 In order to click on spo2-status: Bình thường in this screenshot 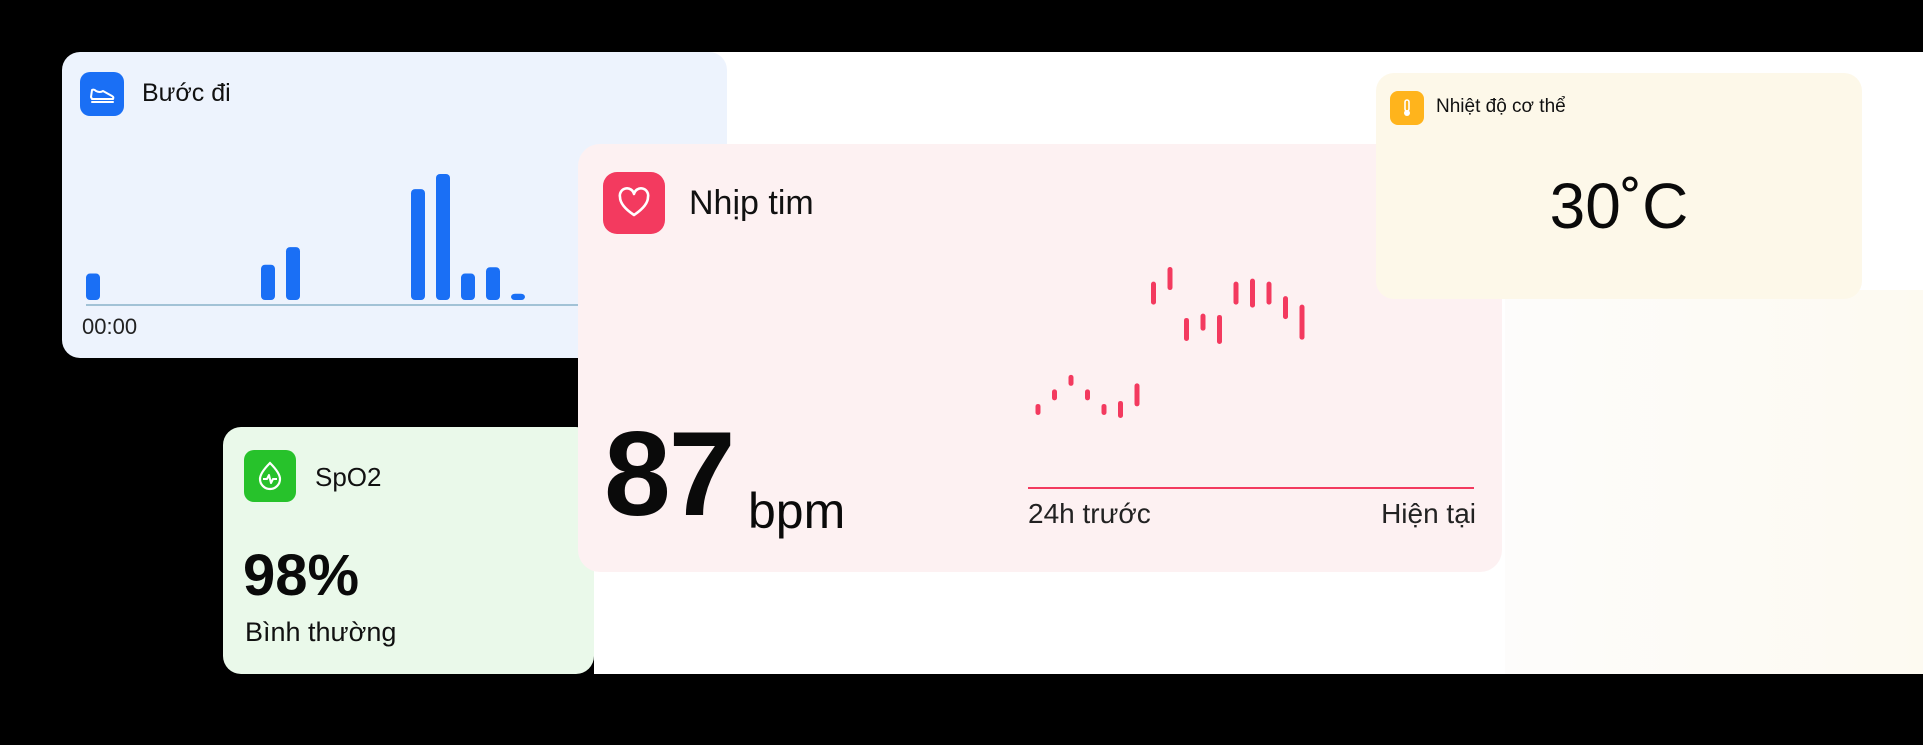, I will do `click(321, 632)`.